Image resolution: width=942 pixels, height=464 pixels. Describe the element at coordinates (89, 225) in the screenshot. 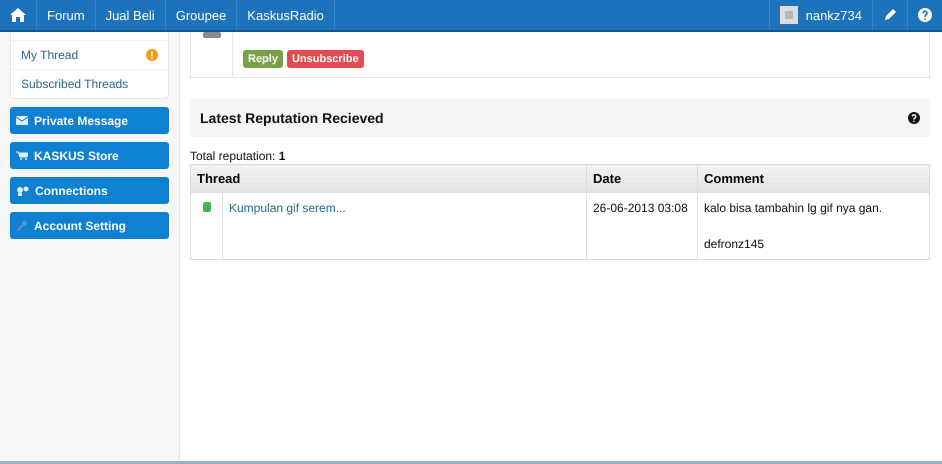

I see `sidebar-button: Account Setting` at that location.